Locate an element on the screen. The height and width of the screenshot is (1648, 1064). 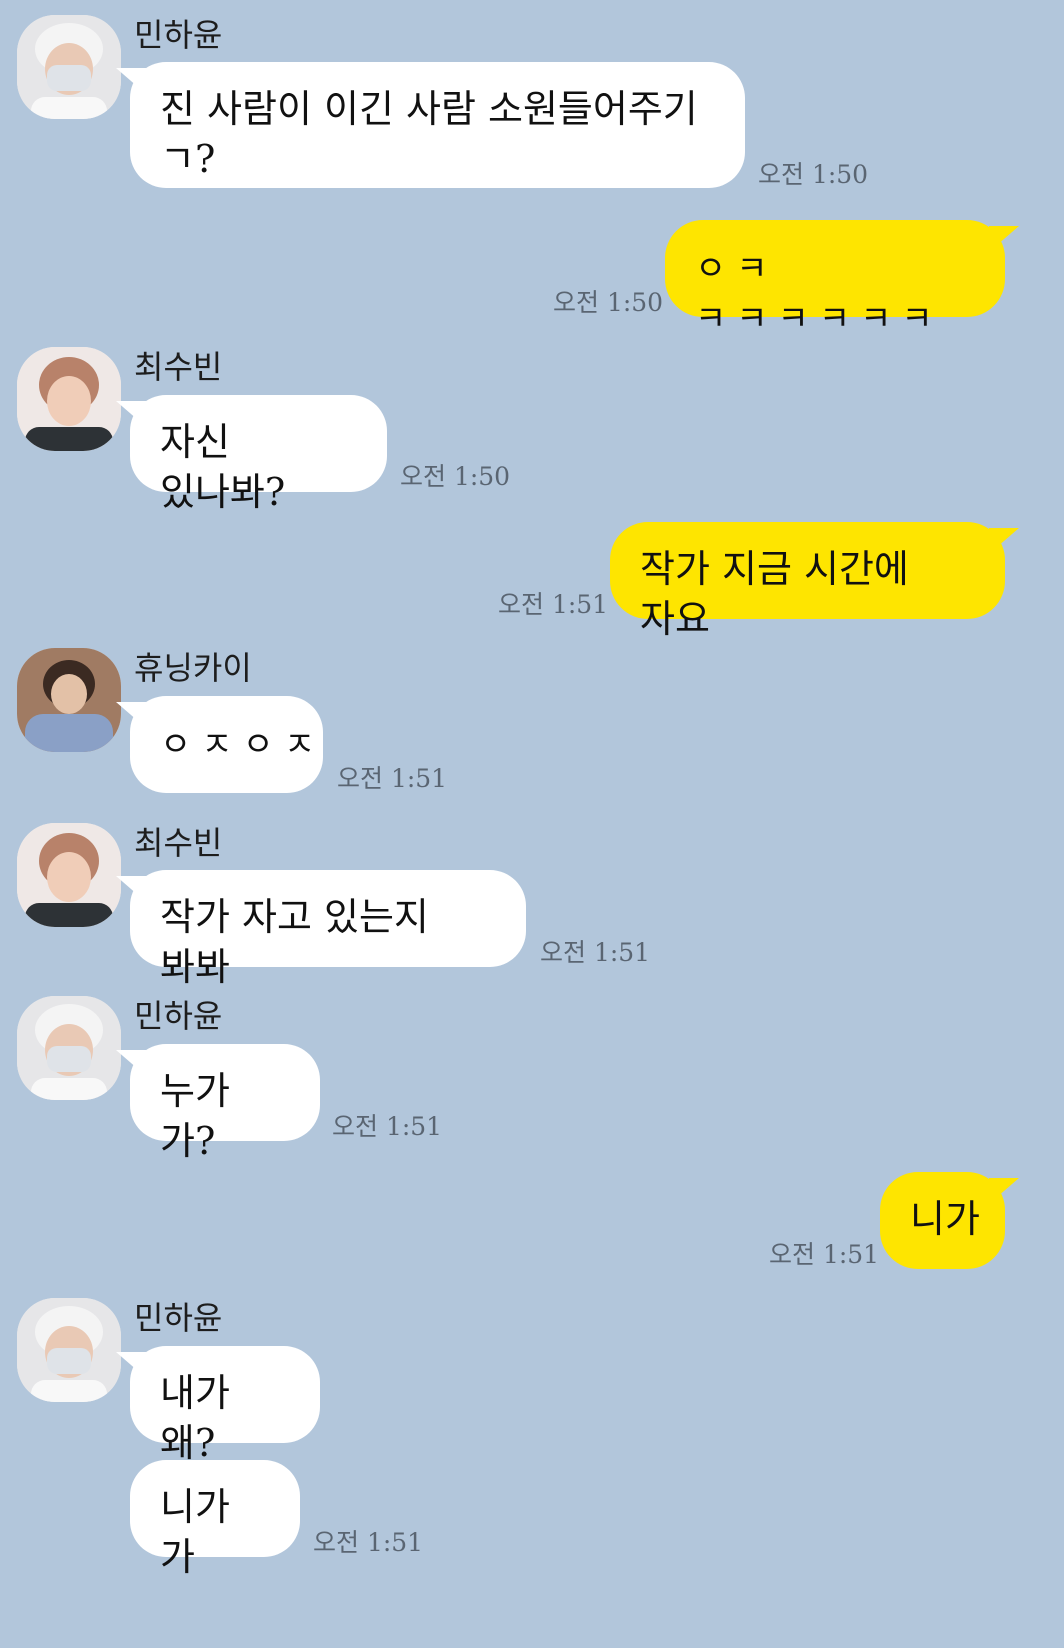
sender-name: 휴닝카이 is located at coordinates (193, 668).